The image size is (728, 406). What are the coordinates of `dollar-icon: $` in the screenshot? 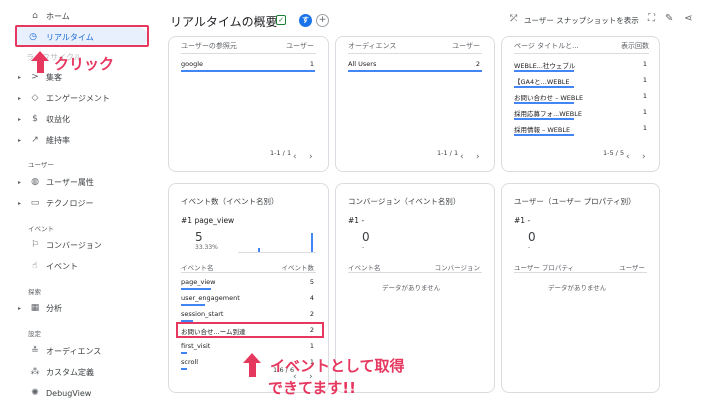 It's located at (35, 119).